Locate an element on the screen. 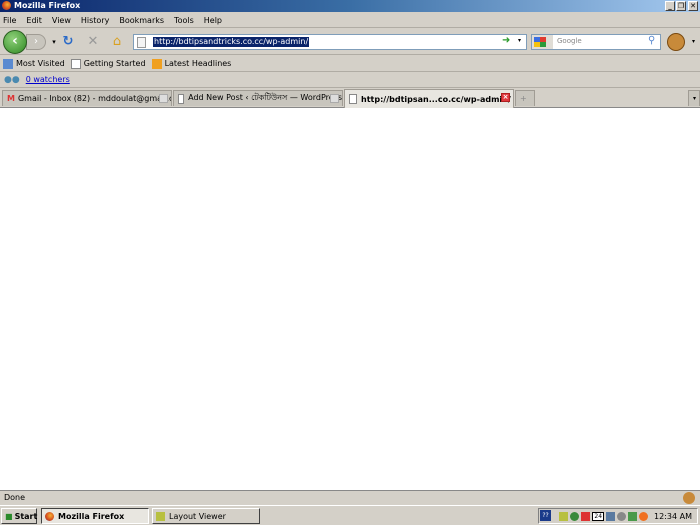  bookmark-label: Getting Started is located at coordinates (114, 63).